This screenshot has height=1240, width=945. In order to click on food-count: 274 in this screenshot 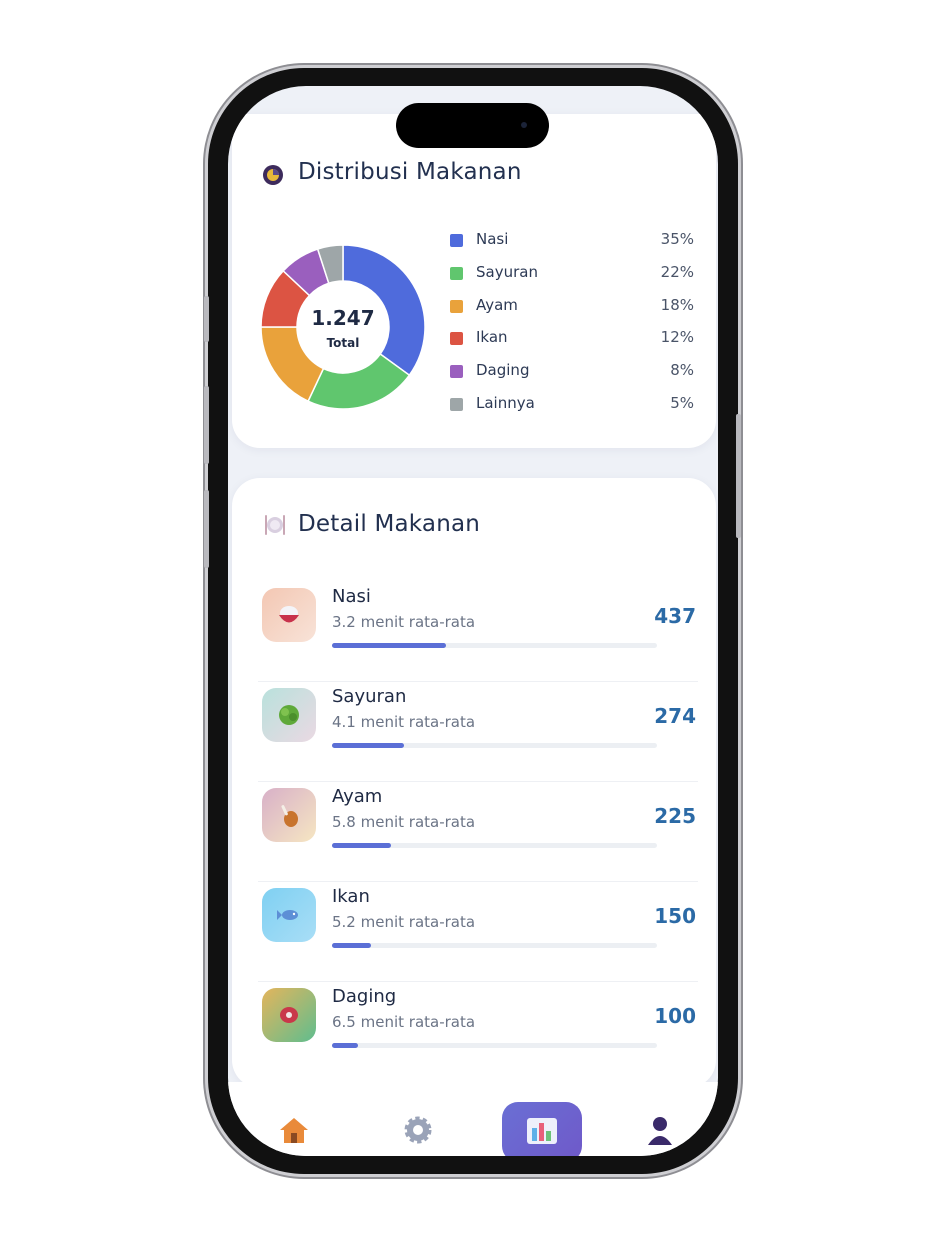, I will do `click(675, 716)`.